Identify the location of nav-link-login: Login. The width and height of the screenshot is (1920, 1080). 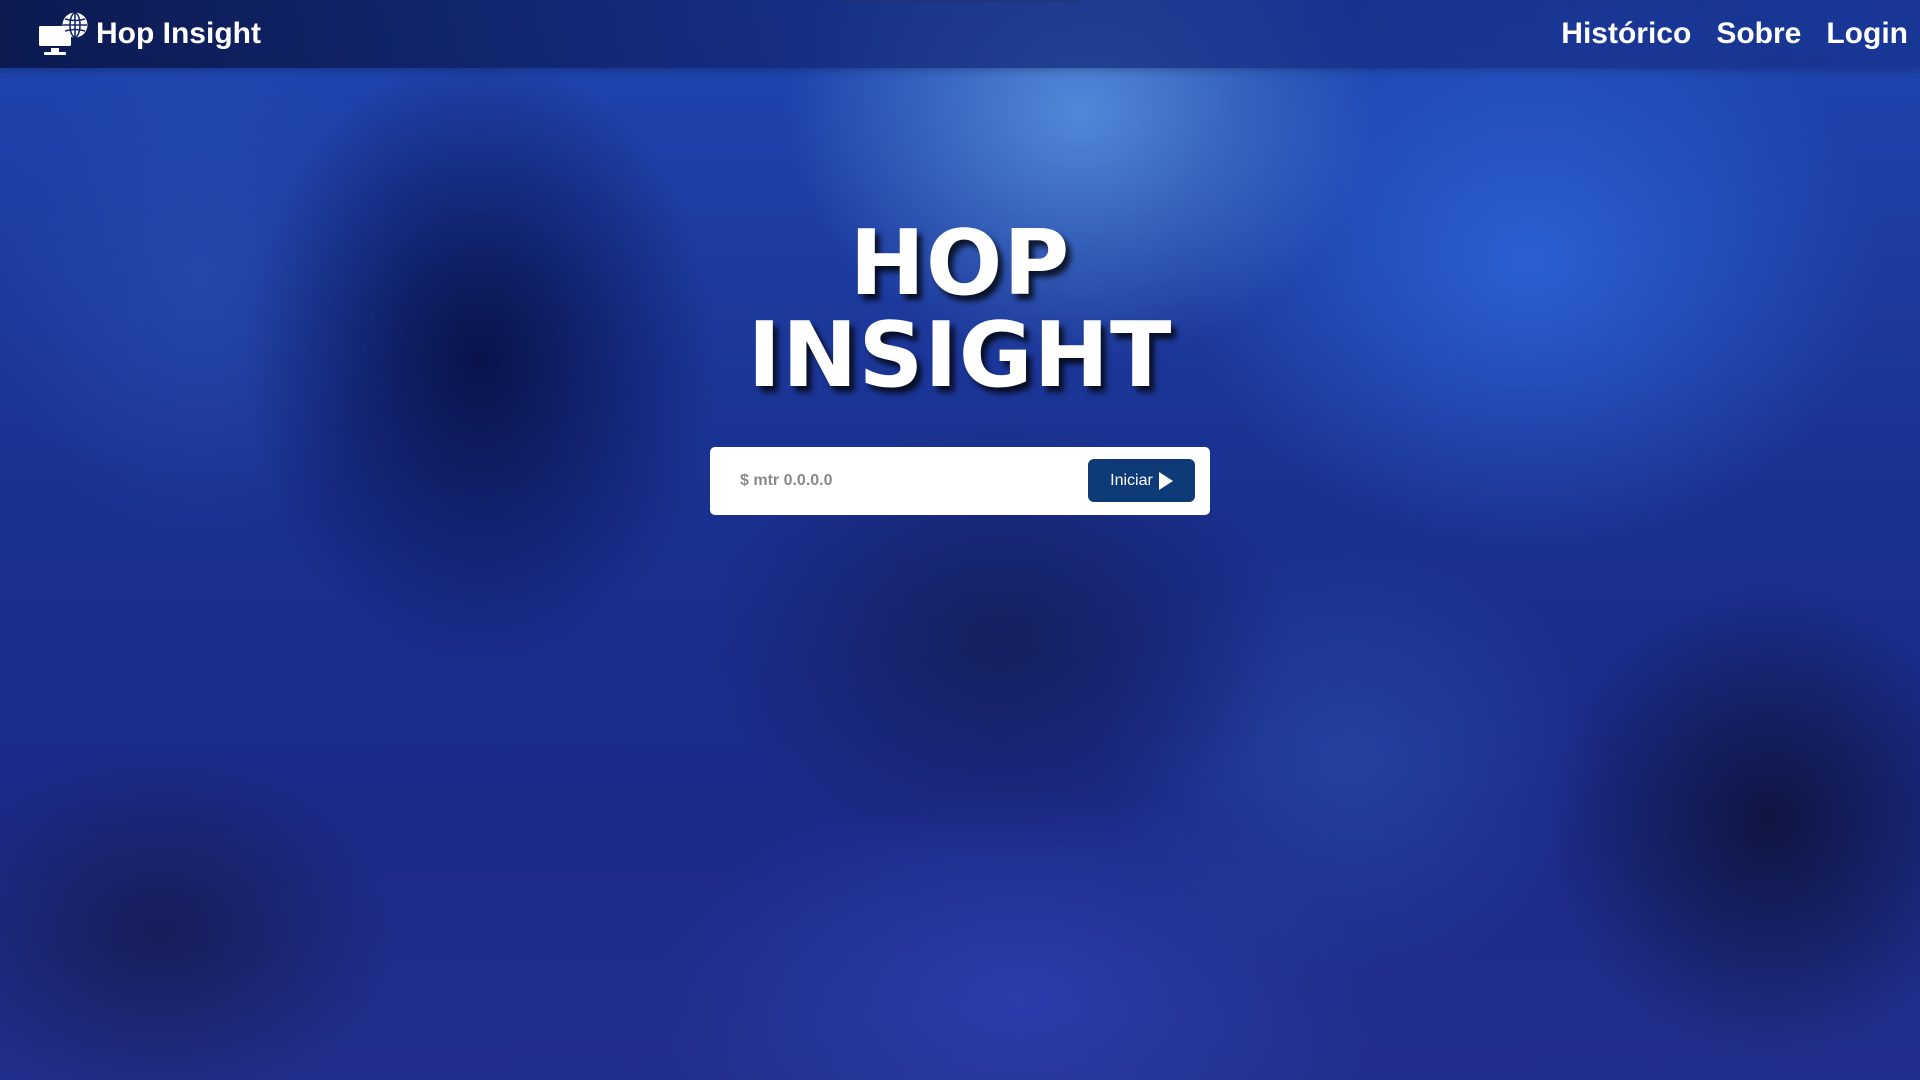
(1867, 34).